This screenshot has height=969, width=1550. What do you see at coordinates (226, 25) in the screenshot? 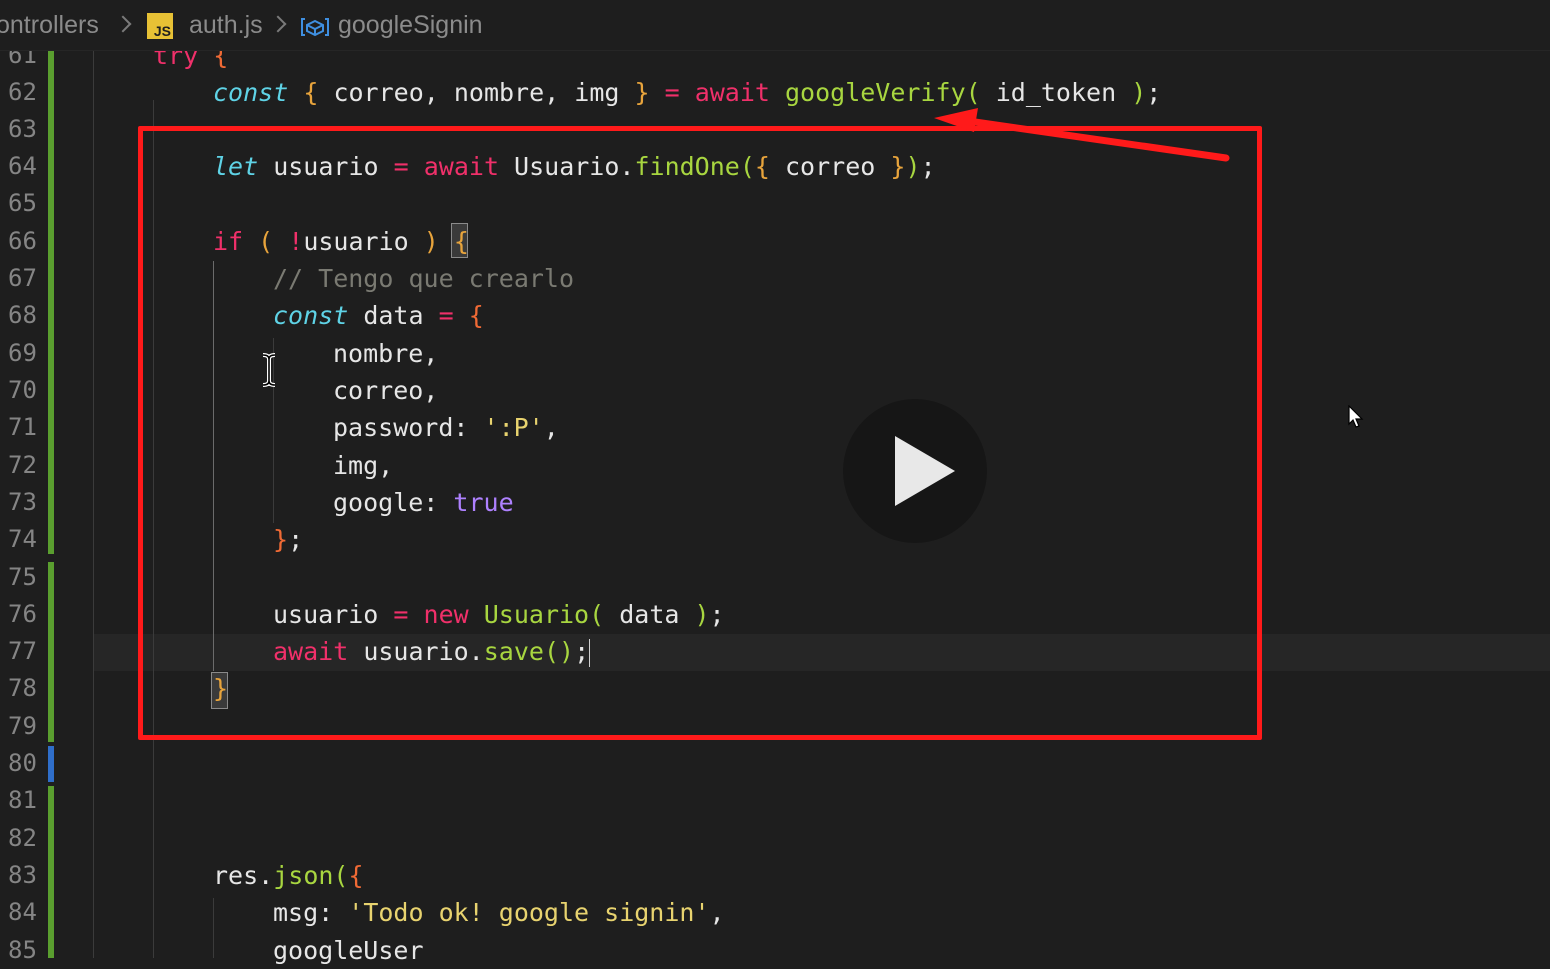
I see `breadcrumb-file: auth.js` at bounding box center [226, 25].